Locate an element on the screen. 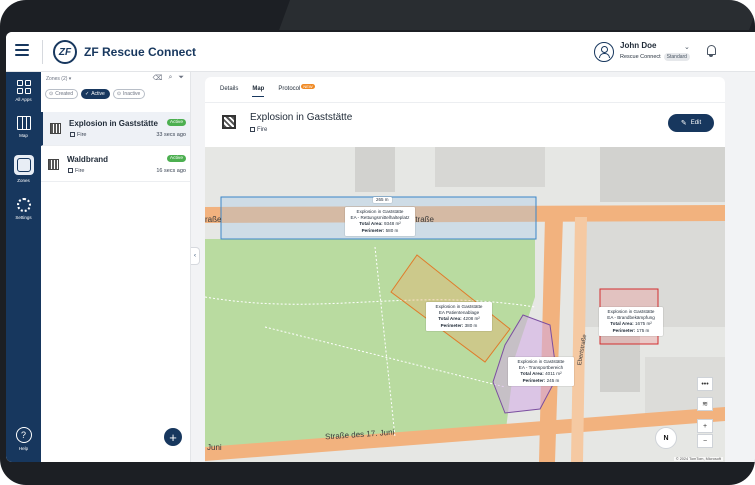  map-icon is located at coordinates (23, 123).